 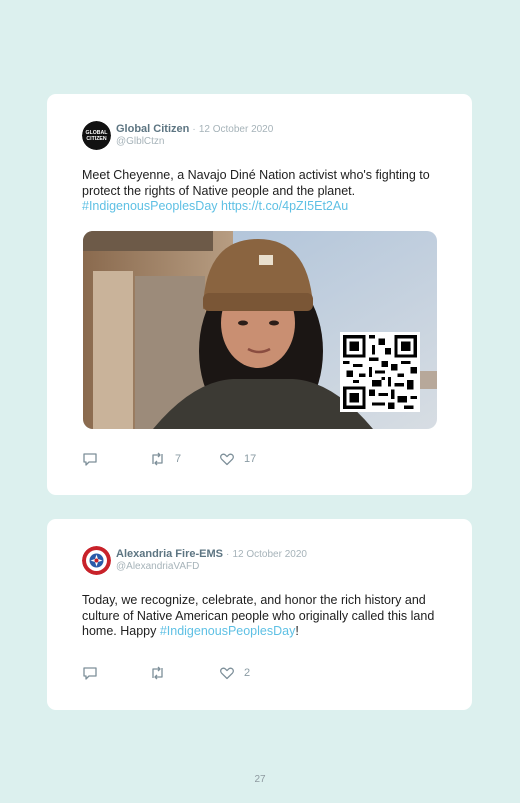 What do you see at coordinates (250, 459) in the screenshot?
I see `like-count: 17` at bounding box center [250, 459].